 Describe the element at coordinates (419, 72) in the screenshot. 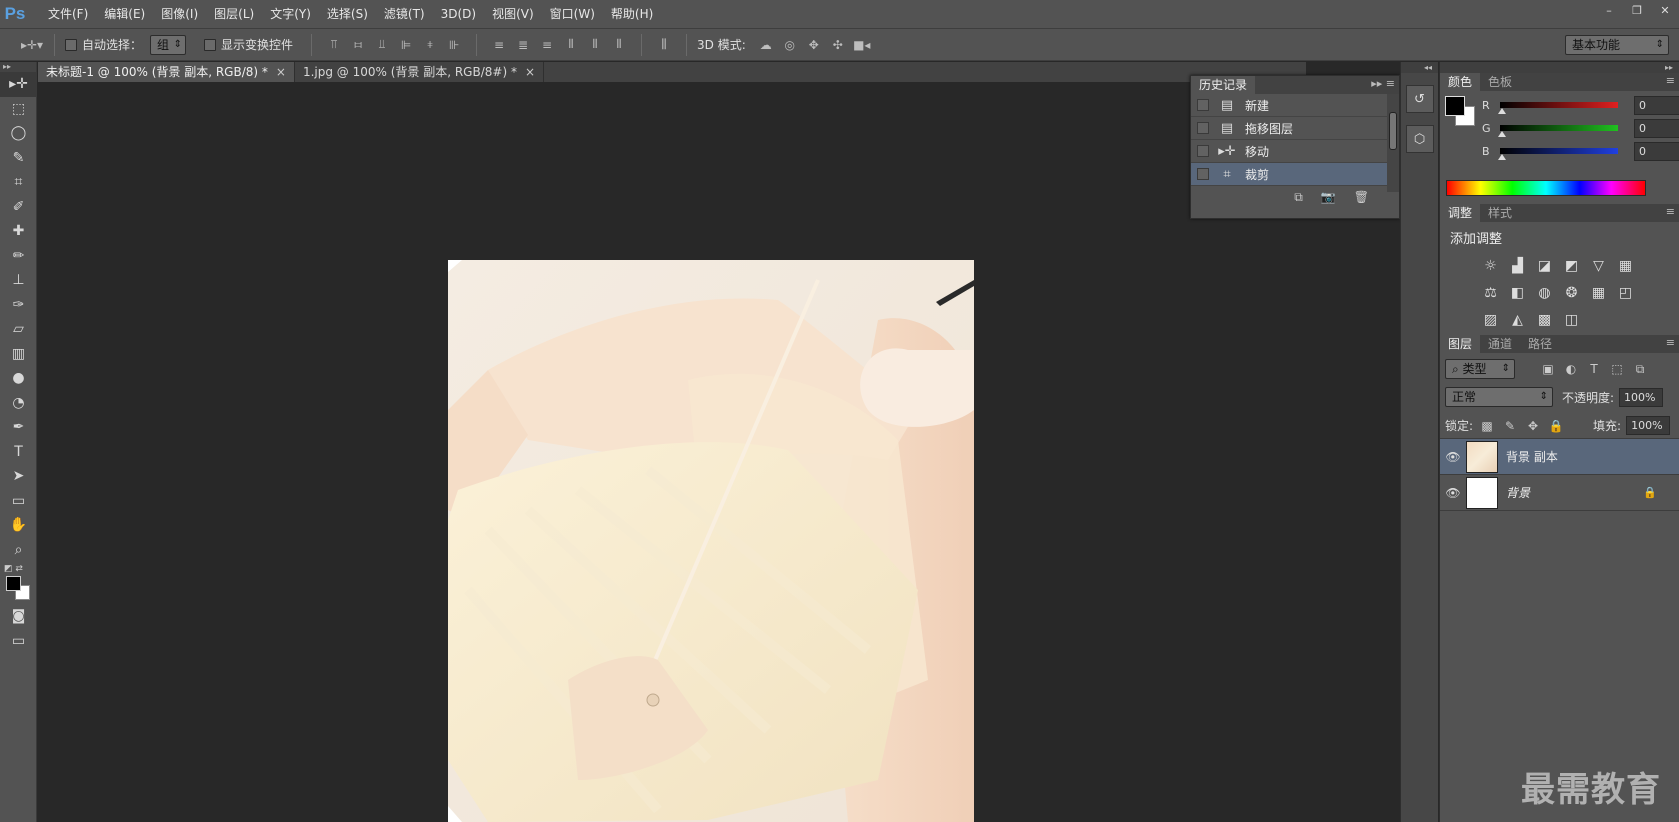

I see `document-tab: 1.jpg @ 100% (背景 副本, RGB/8#) * ×` at that location.